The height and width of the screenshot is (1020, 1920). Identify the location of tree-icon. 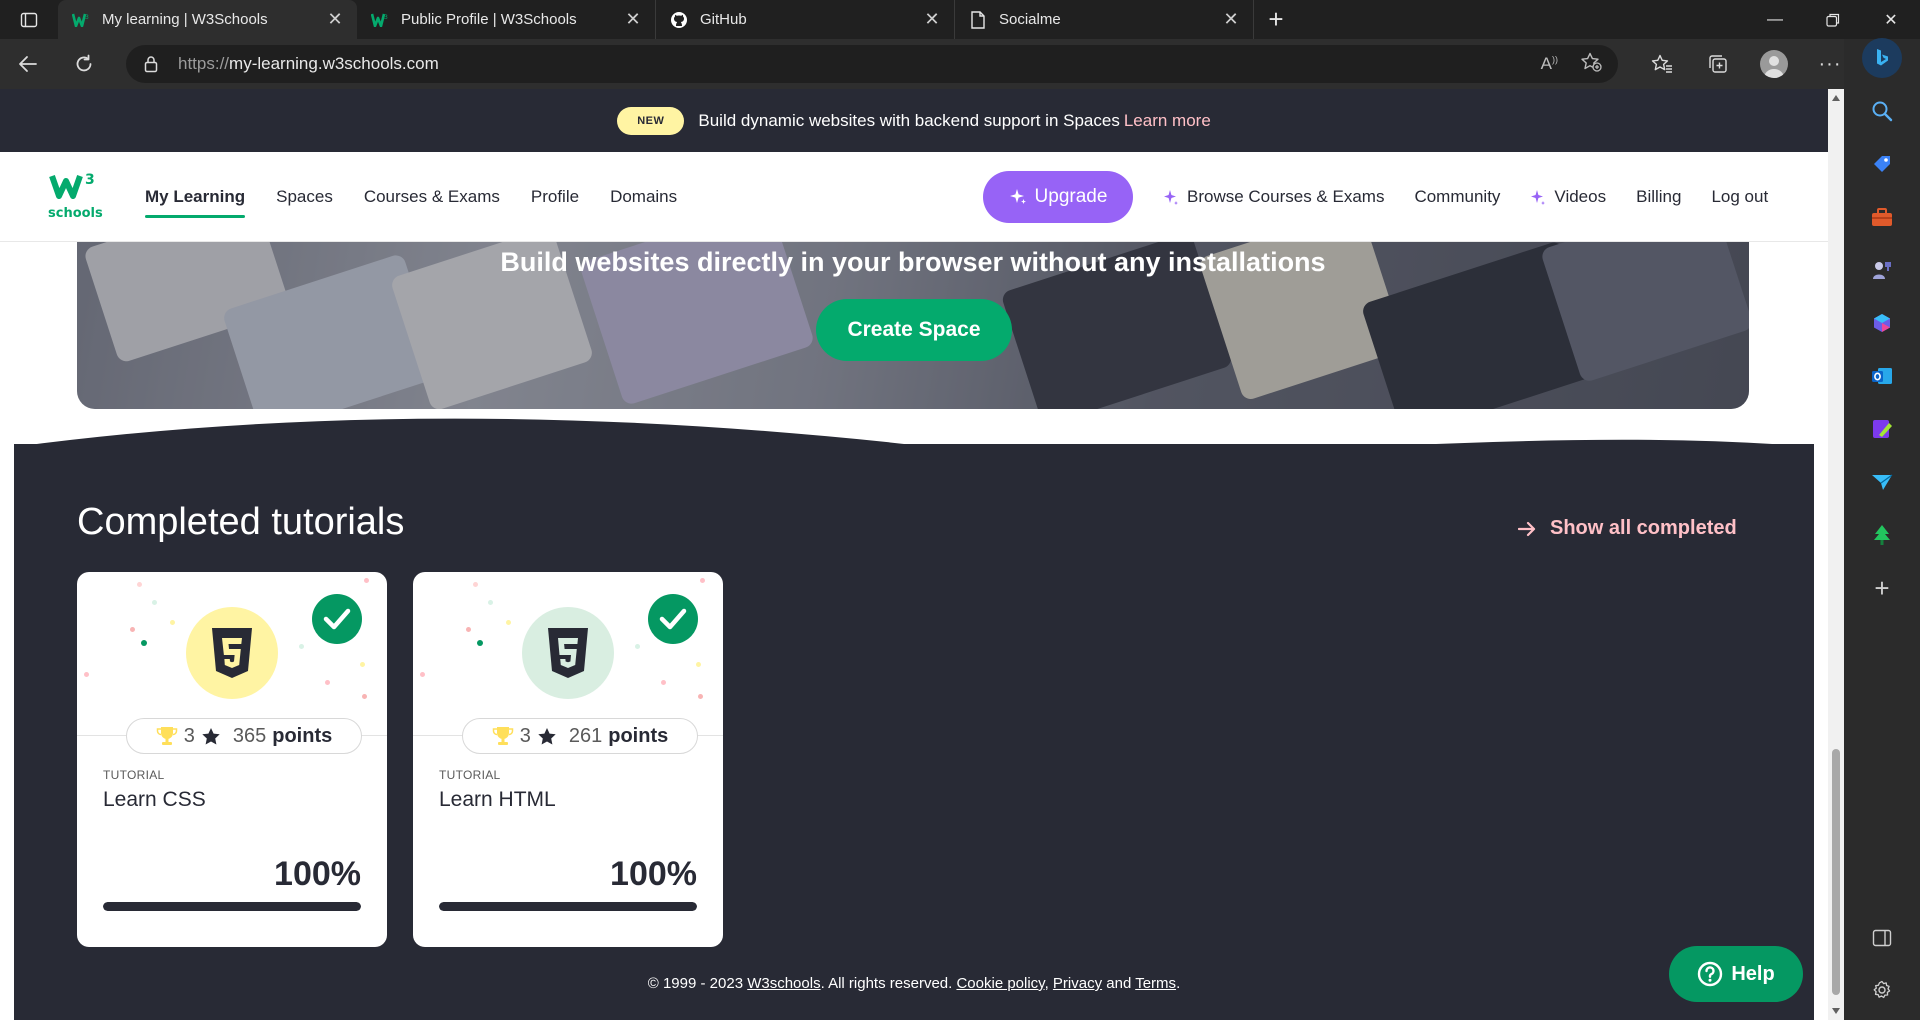
(1882, 535).